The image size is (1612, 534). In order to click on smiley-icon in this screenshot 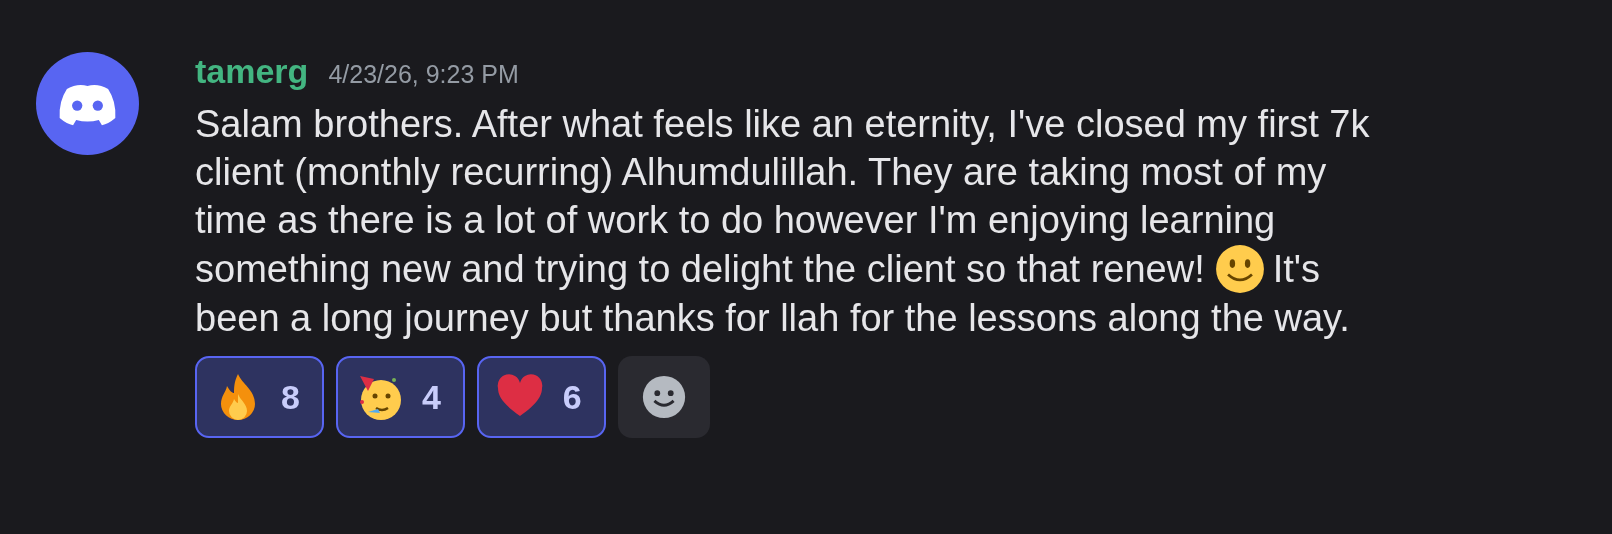, I will do `click(1239, 269)`.